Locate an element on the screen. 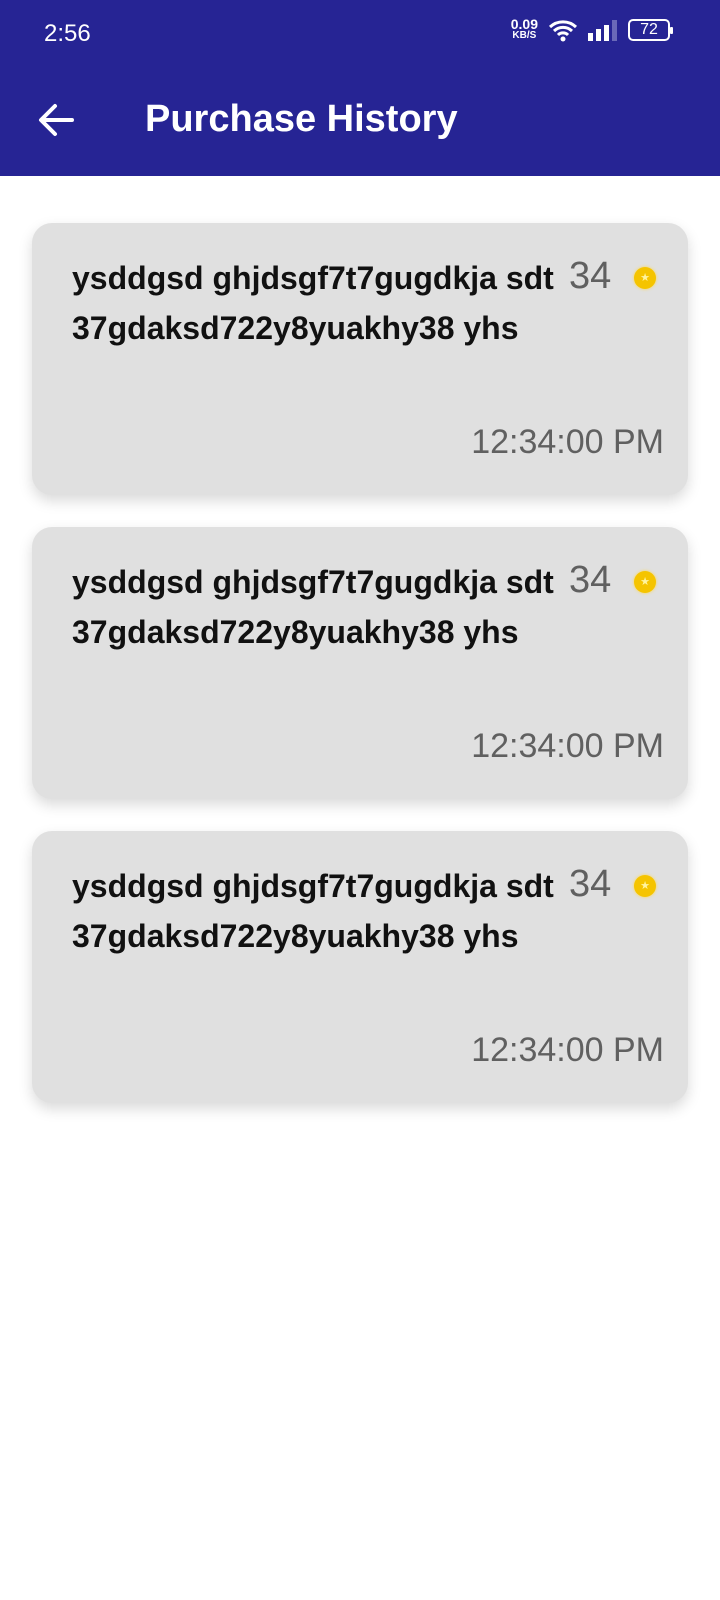 The height and width of the screenshot is (1600, 720). speed-unit: KB/S is located at coordinates (524, 35).